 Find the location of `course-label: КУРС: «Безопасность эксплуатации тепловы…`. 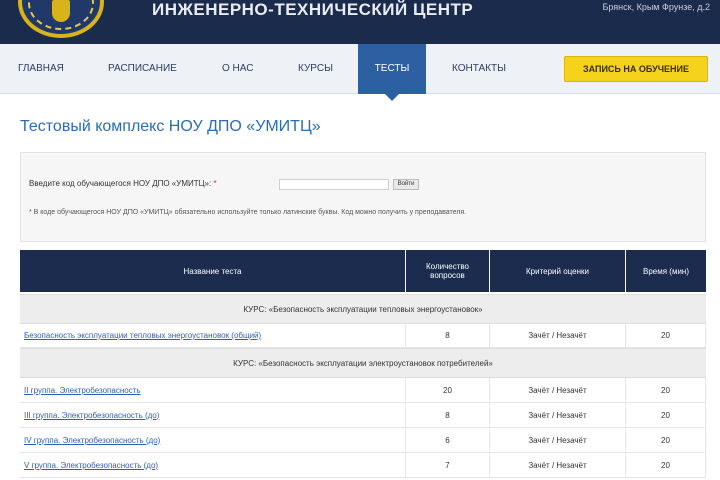

course-label: КУРС: «Безопасность эксплуатации тепловы… is located at coordinates (363, 309).